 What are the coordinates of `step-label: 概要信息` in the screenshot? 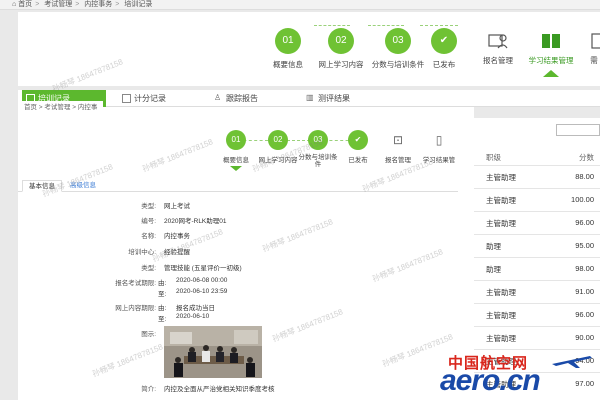 It's located at (236, 160).